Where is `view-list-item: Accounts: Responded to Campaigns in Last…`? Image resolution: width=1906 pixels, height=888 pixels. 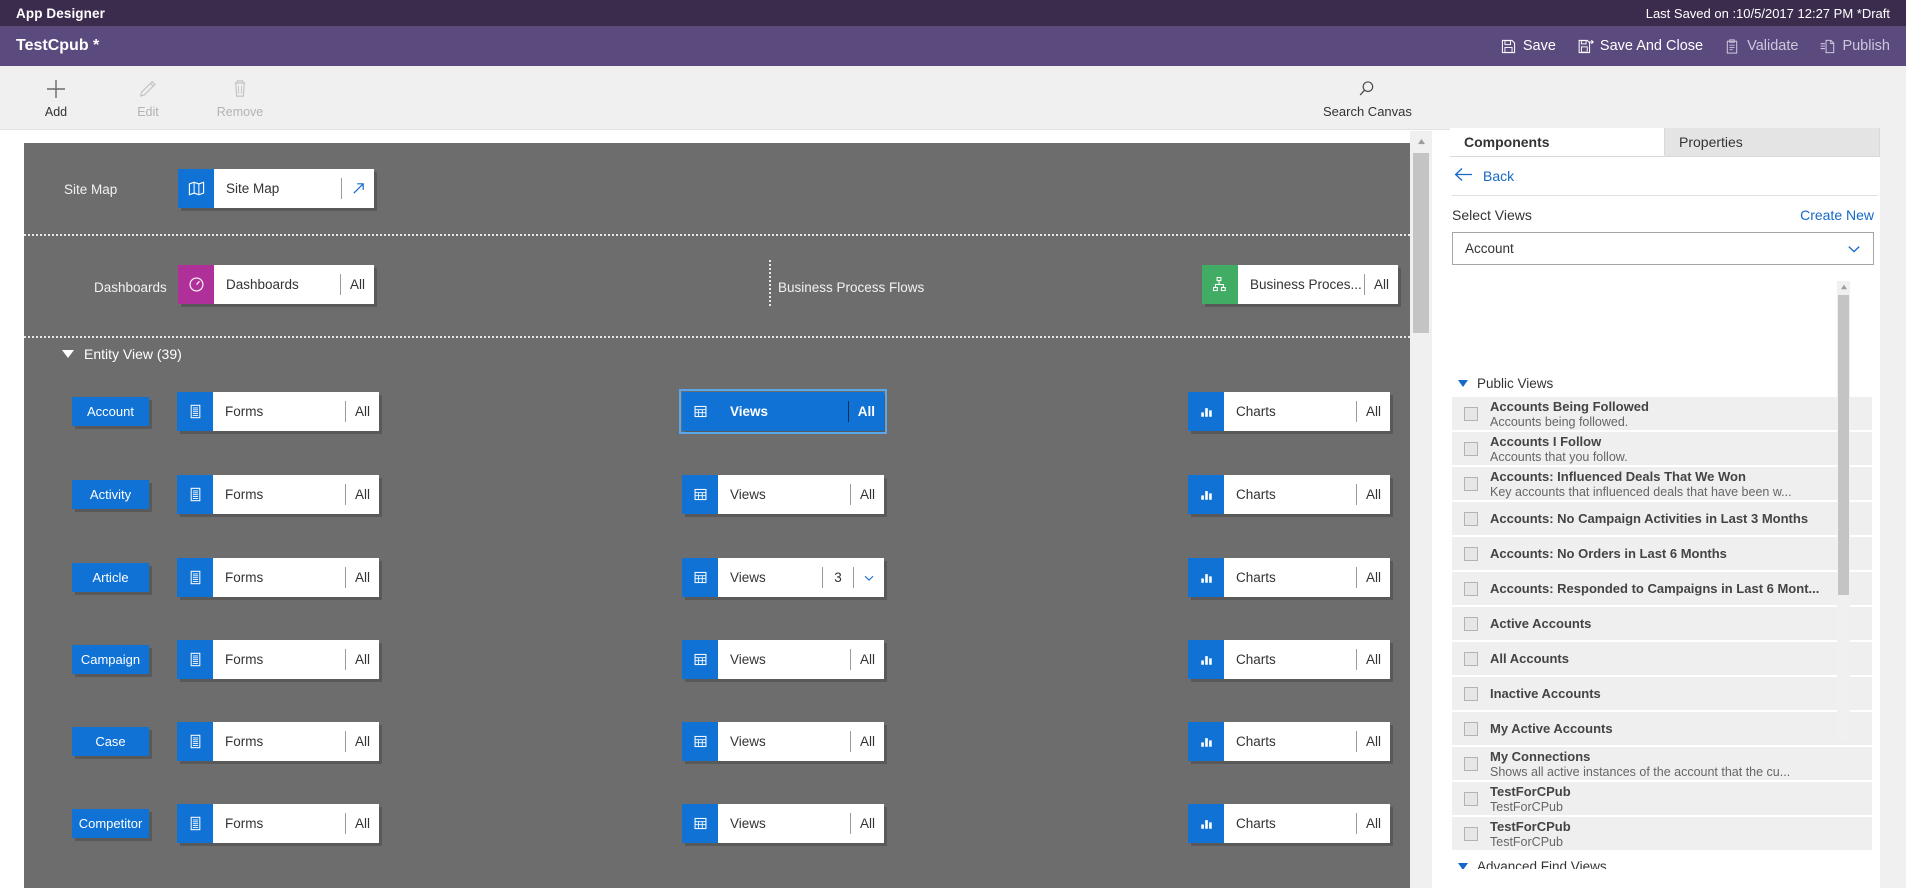 view-list-item: Accounts: Responded to Campaigns in Last… is located at coordinates (1662, 589).